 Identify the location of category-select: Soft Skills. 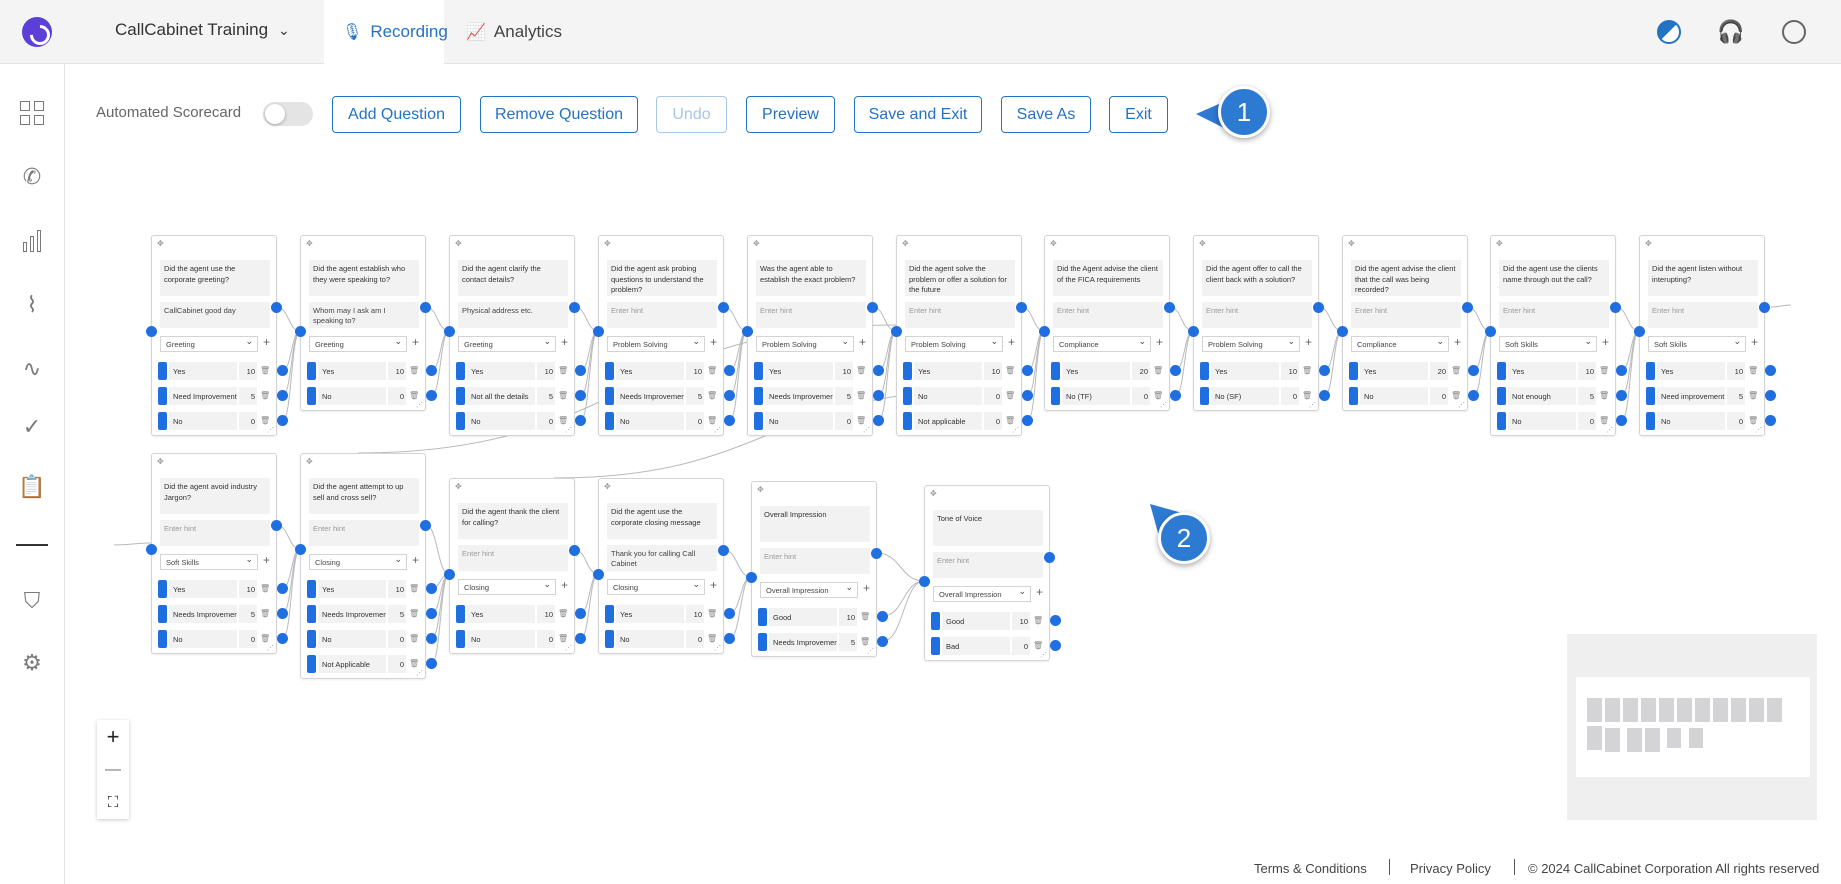
(1548, 344).